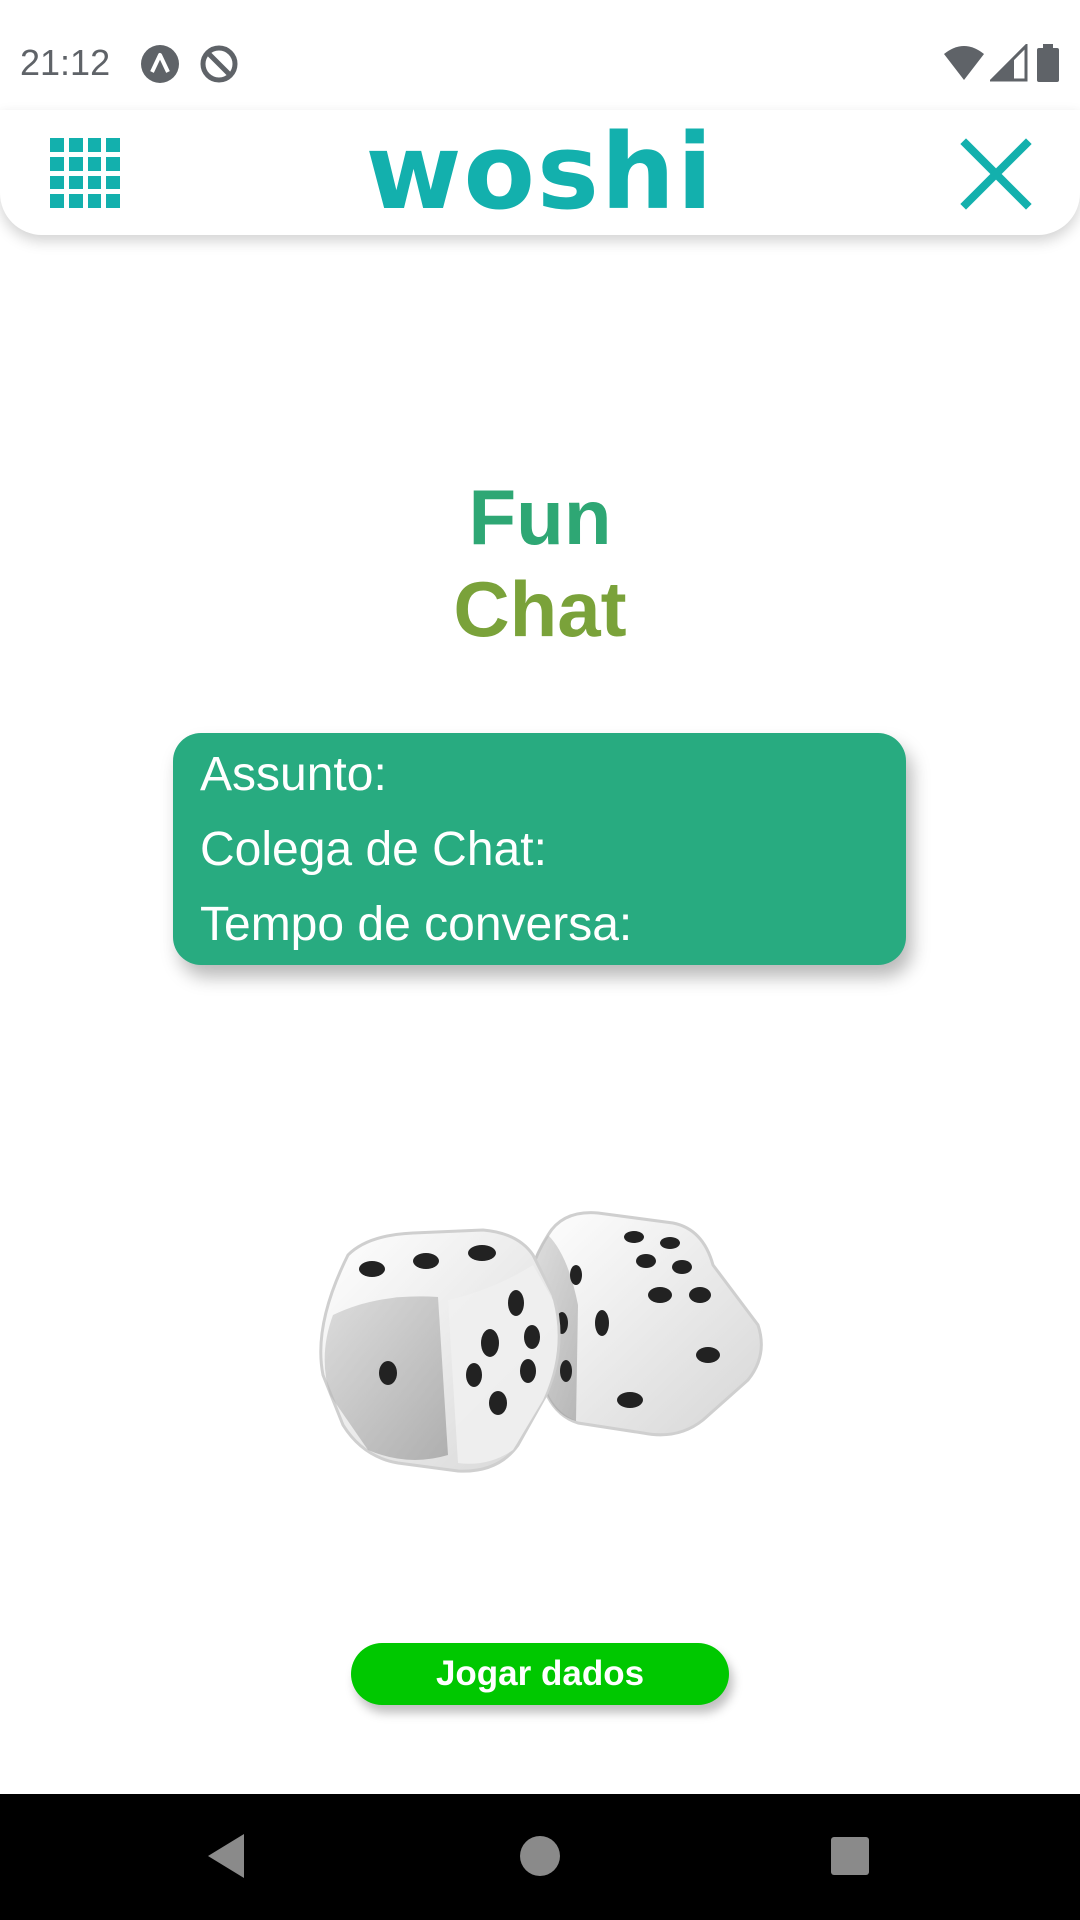 This screenshot has width=1080, height=1920. What do you see at coordinates (540, 609) in the screenshot?
I see `title-chat: Chat` at bounding box center [540, 609].